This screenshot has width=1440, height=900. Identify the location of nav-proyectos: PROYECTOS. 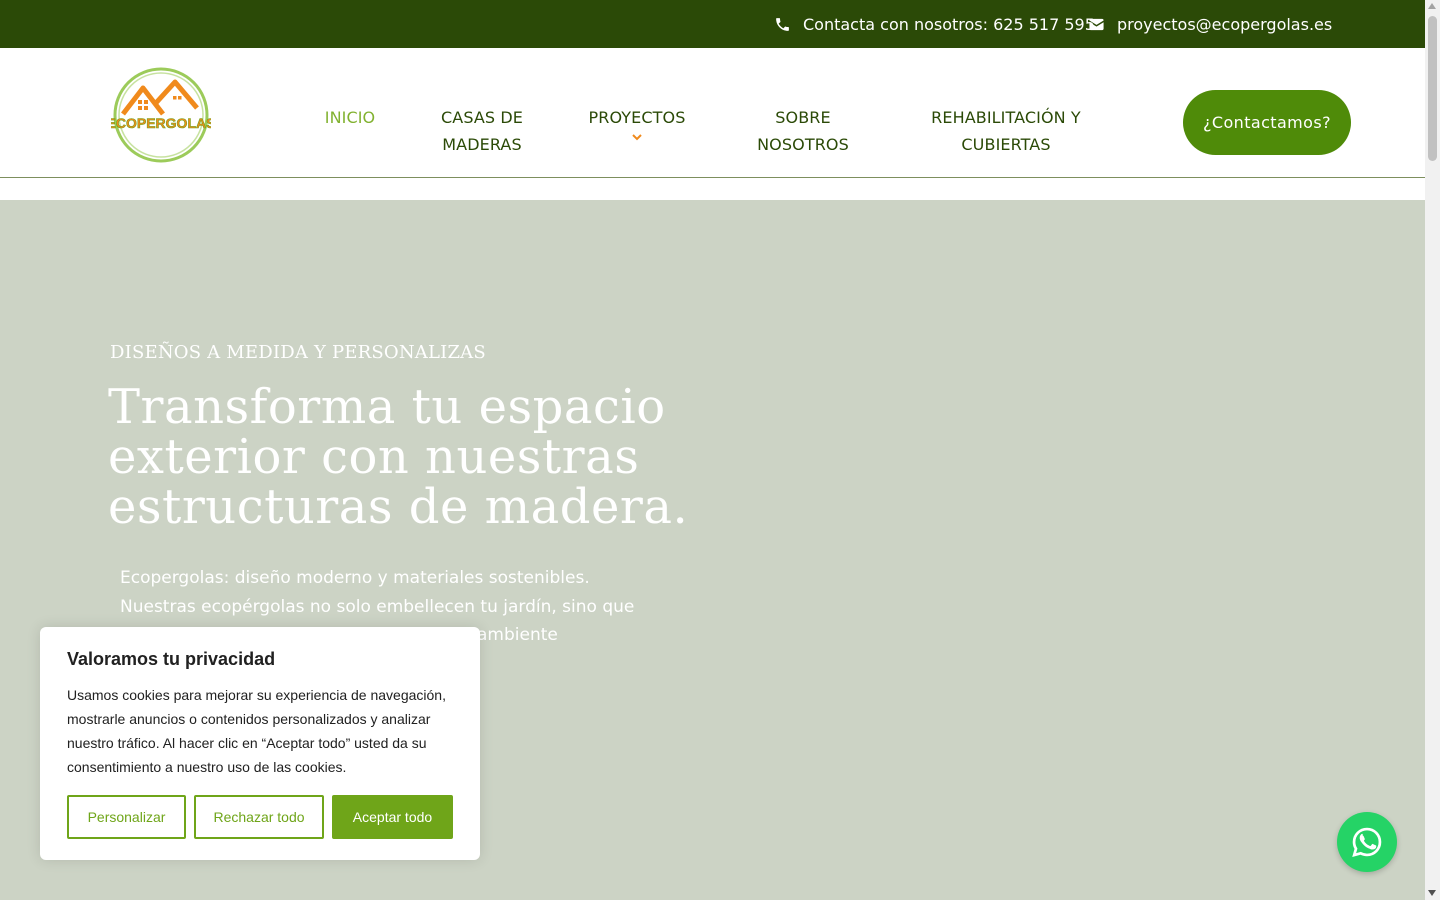
(637, 122).